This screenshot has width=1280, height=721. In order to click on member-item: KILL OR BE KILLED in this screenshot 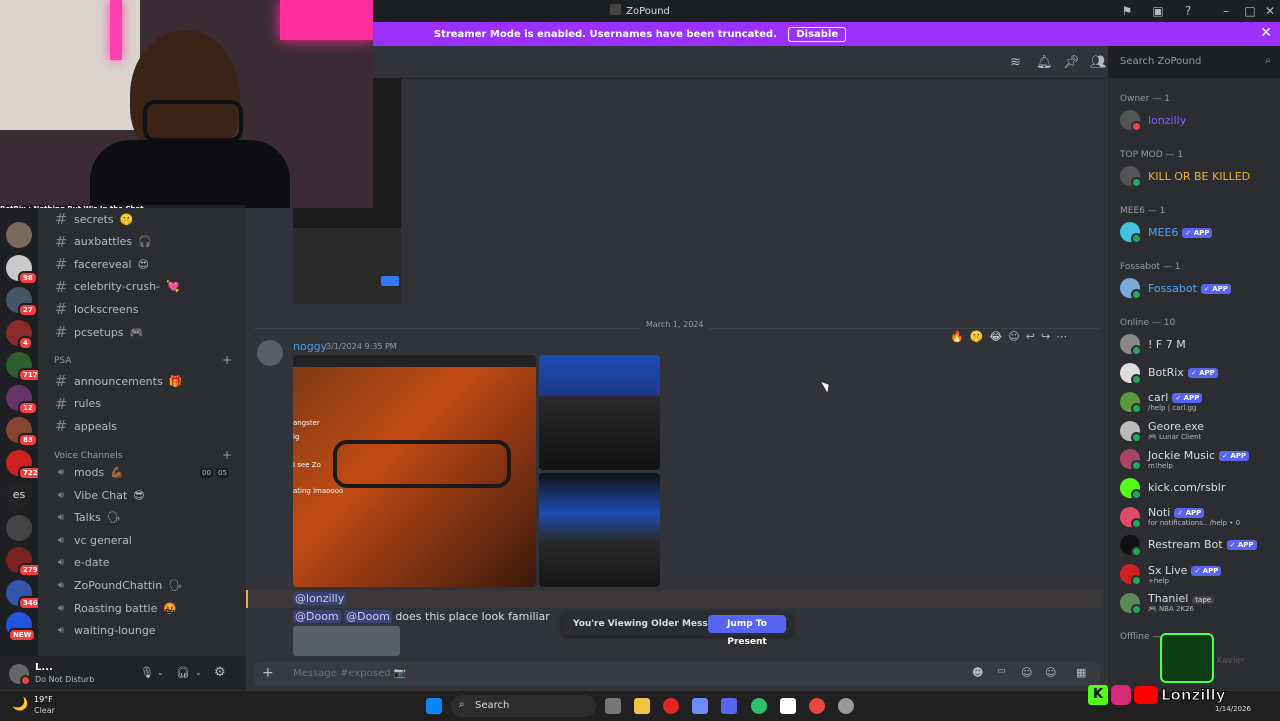, I will do `click(1185, 177)`.